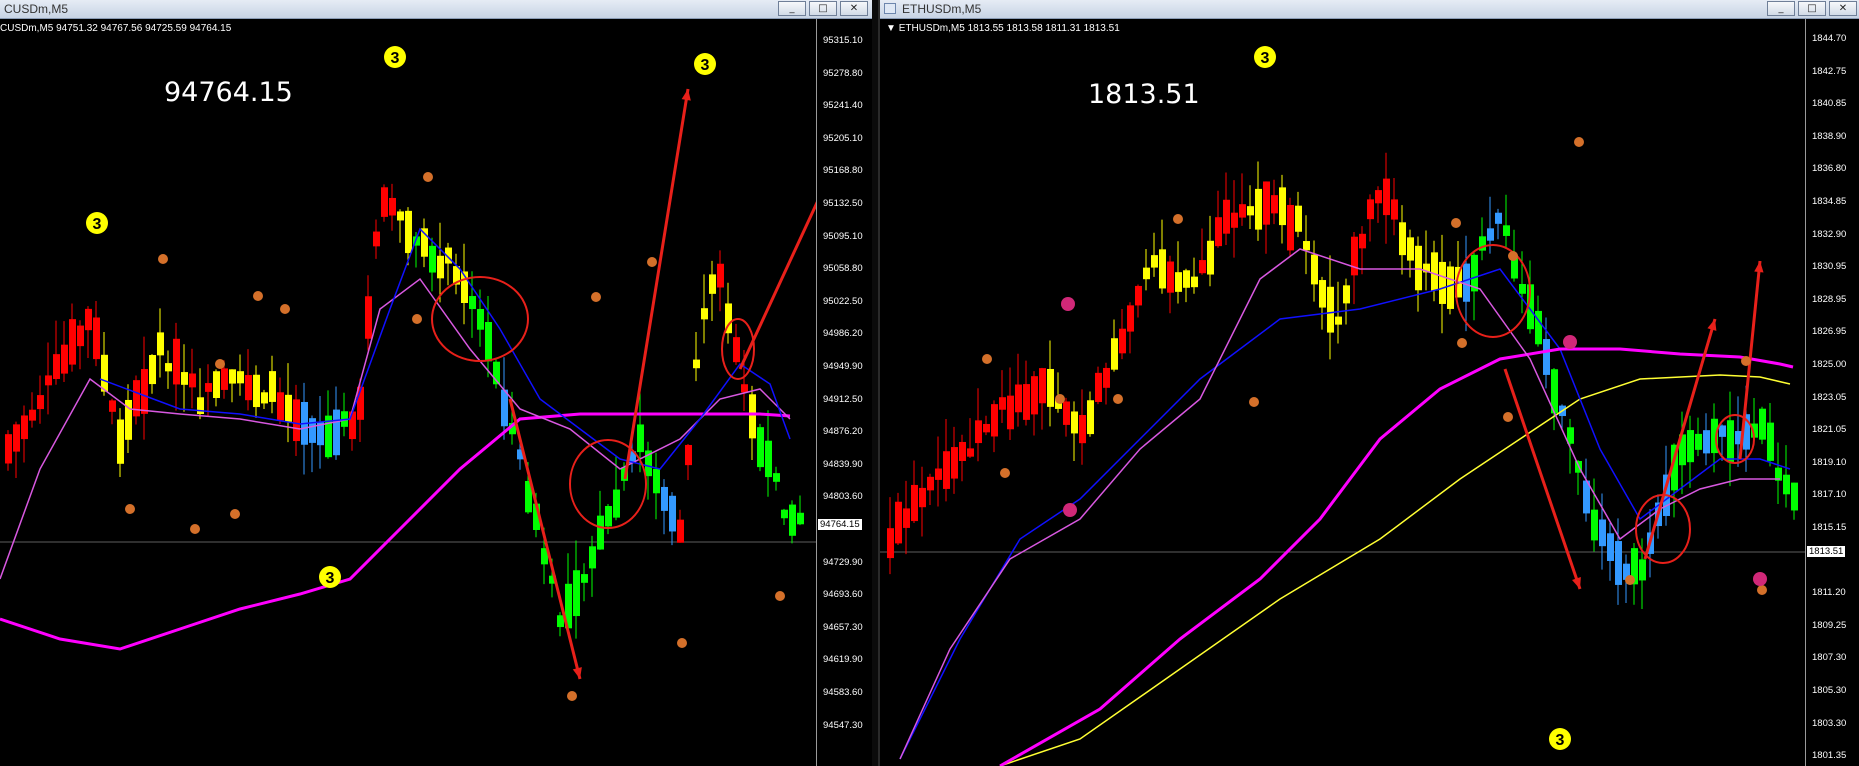 The height and width of the screenshot is (766, 1859). I want to click on chart-menu-arrow-icon: ▼, so click(892, 28).